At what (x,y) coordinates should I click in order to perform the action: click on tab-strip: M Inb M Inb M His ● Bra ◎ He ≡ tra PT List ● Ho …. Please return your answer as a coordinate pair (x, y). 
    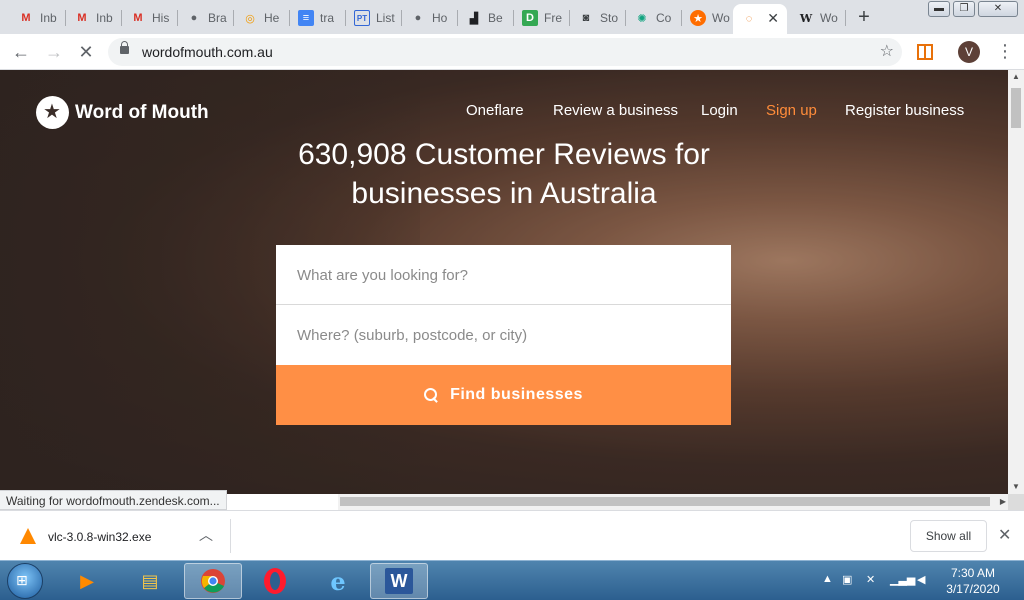
    Looking at the image, I should click on (512, 17).